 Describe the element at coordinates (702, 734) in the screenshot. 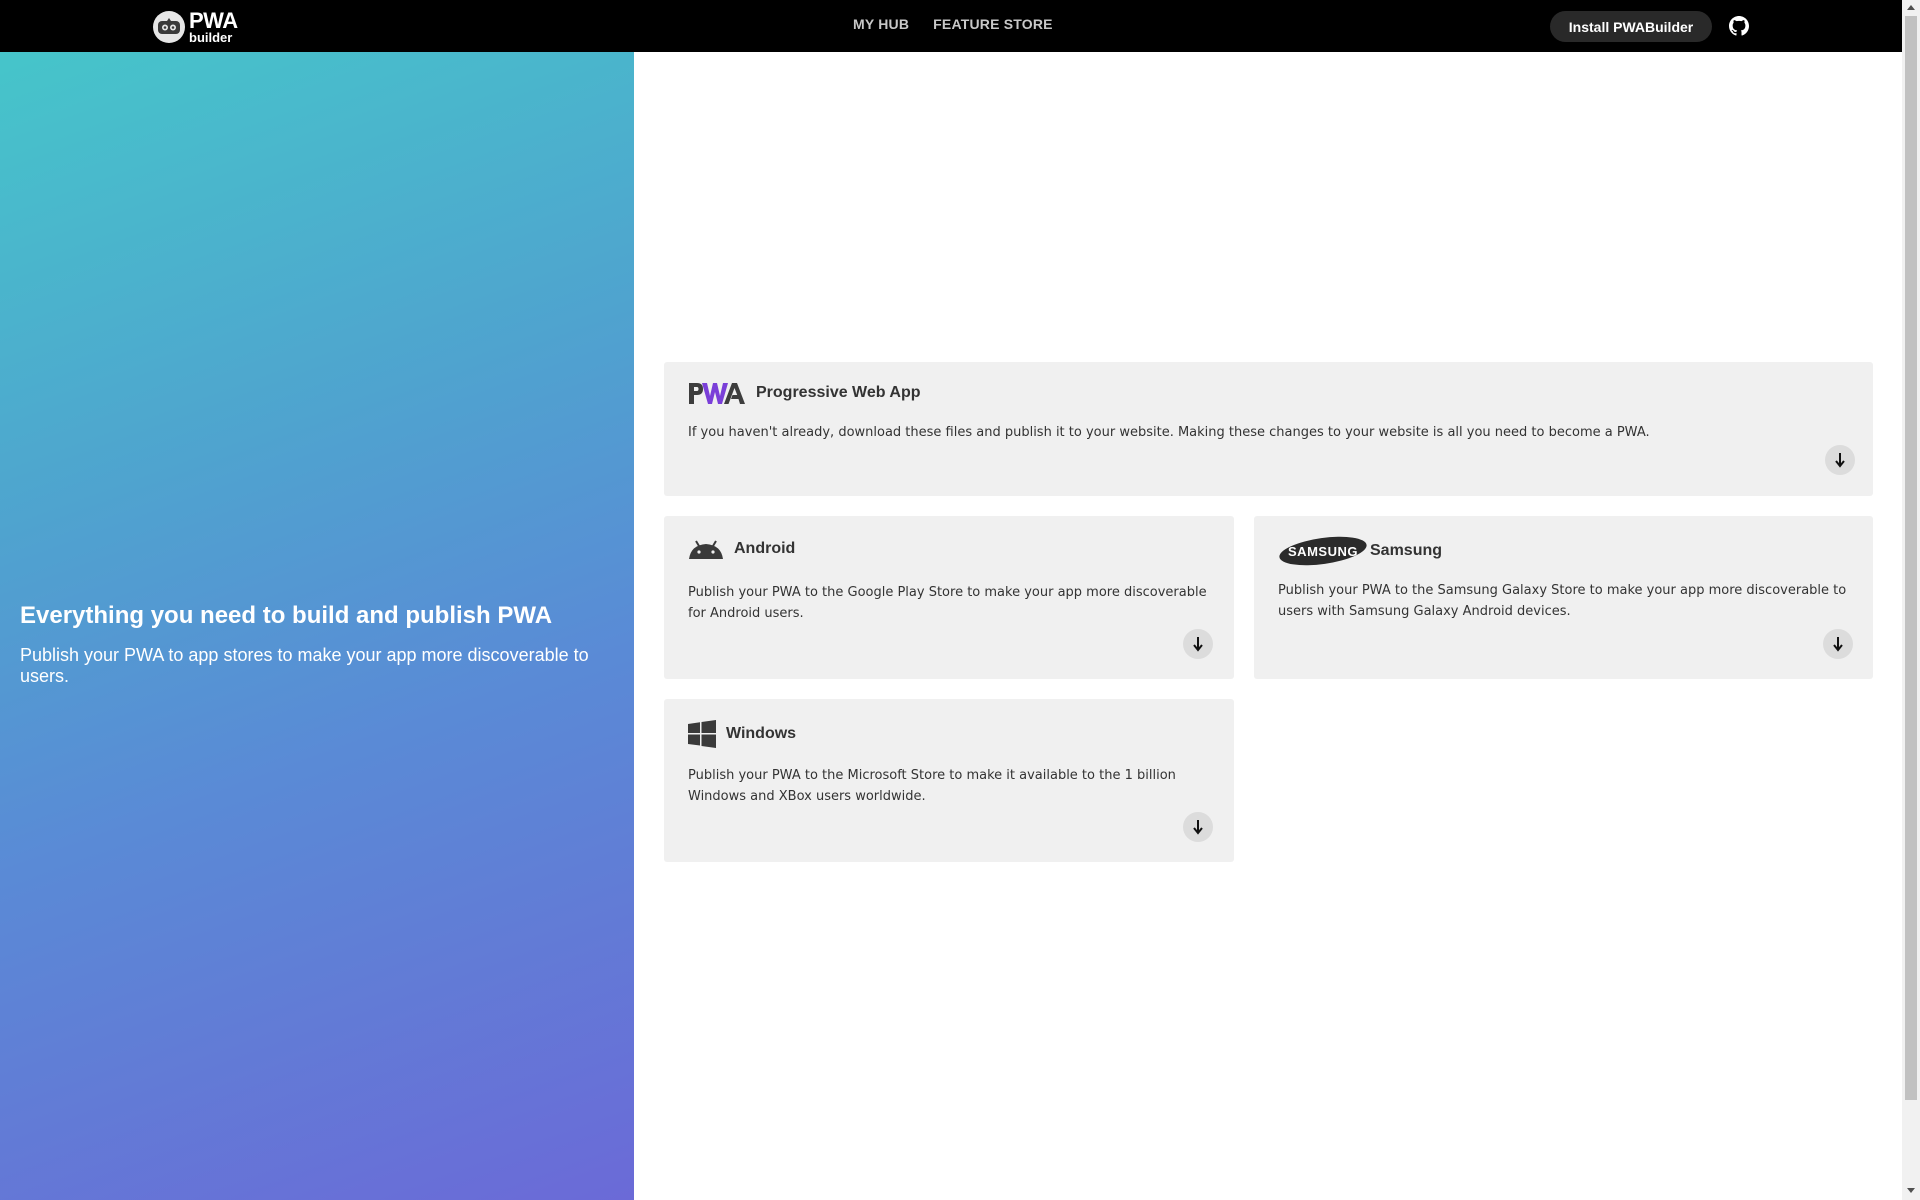

I see `windows-icon` at that location.